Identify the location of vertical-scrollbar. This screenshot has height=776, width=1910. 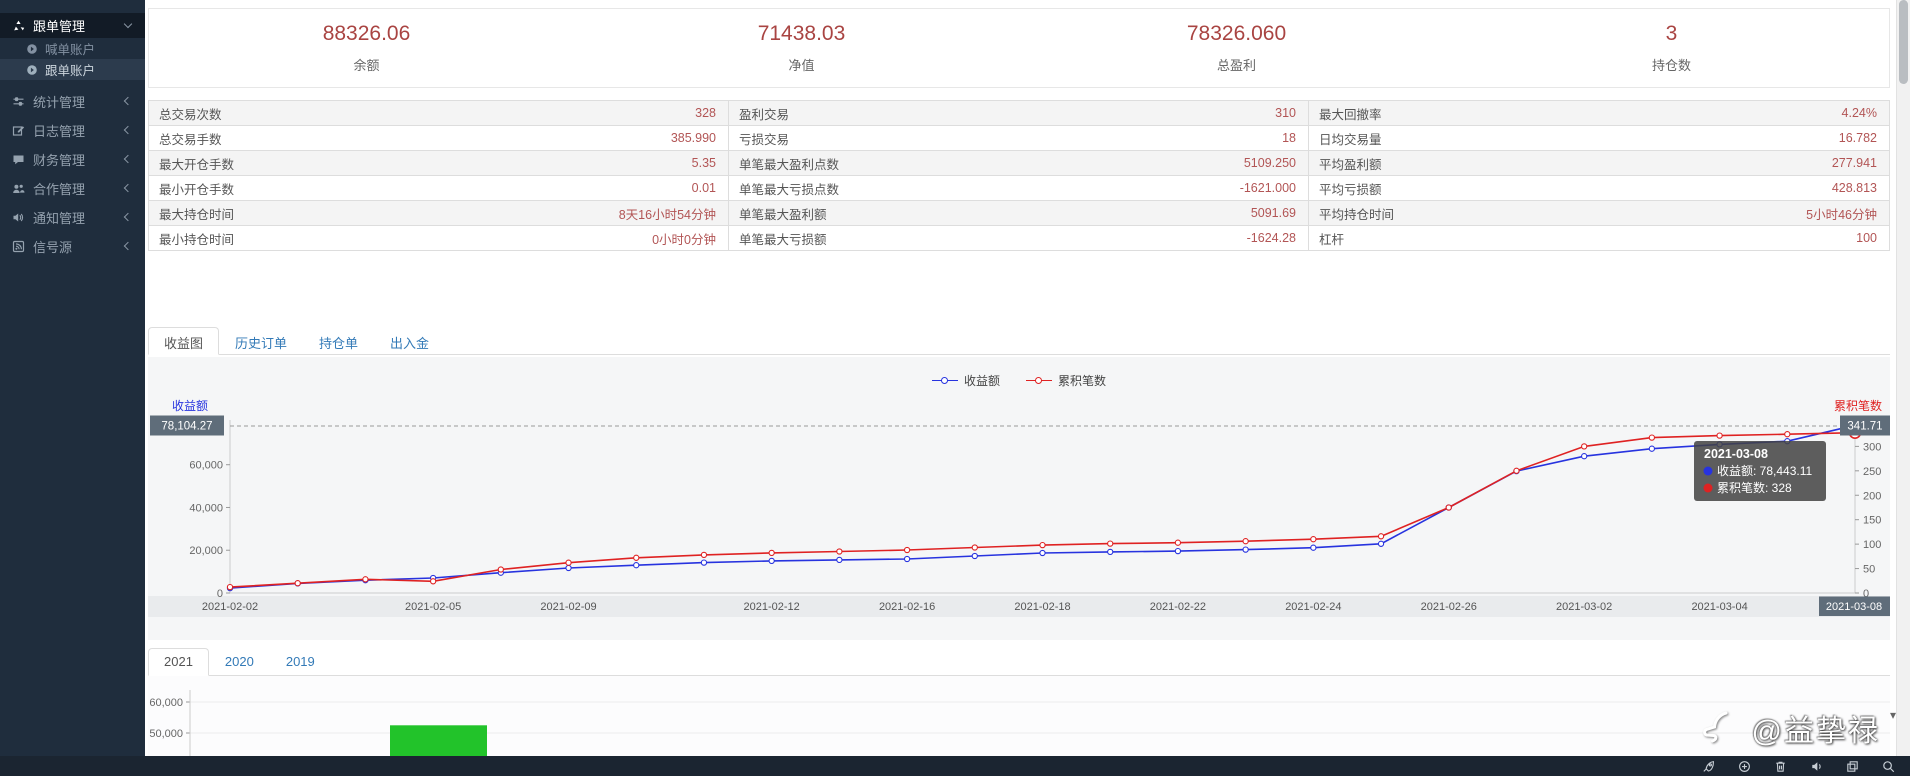
(1903, 378).